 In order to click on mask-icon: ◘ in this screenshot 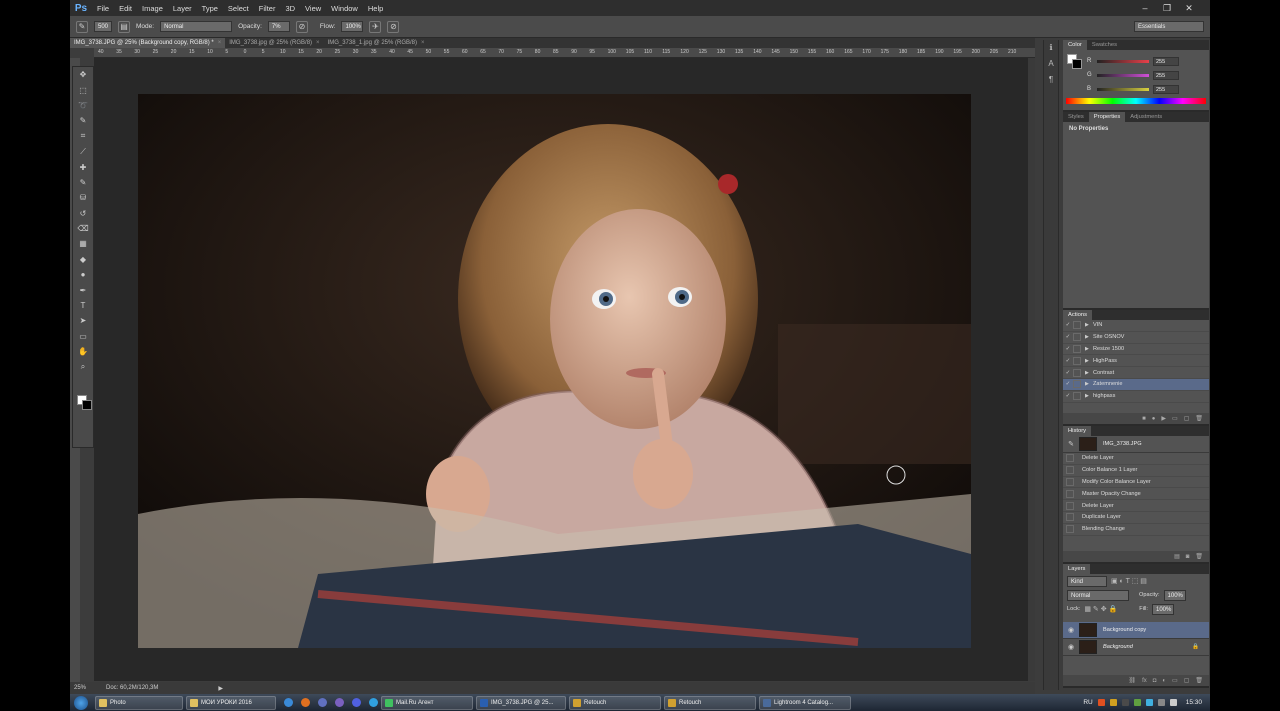, I will do `click(1155, 681)`.